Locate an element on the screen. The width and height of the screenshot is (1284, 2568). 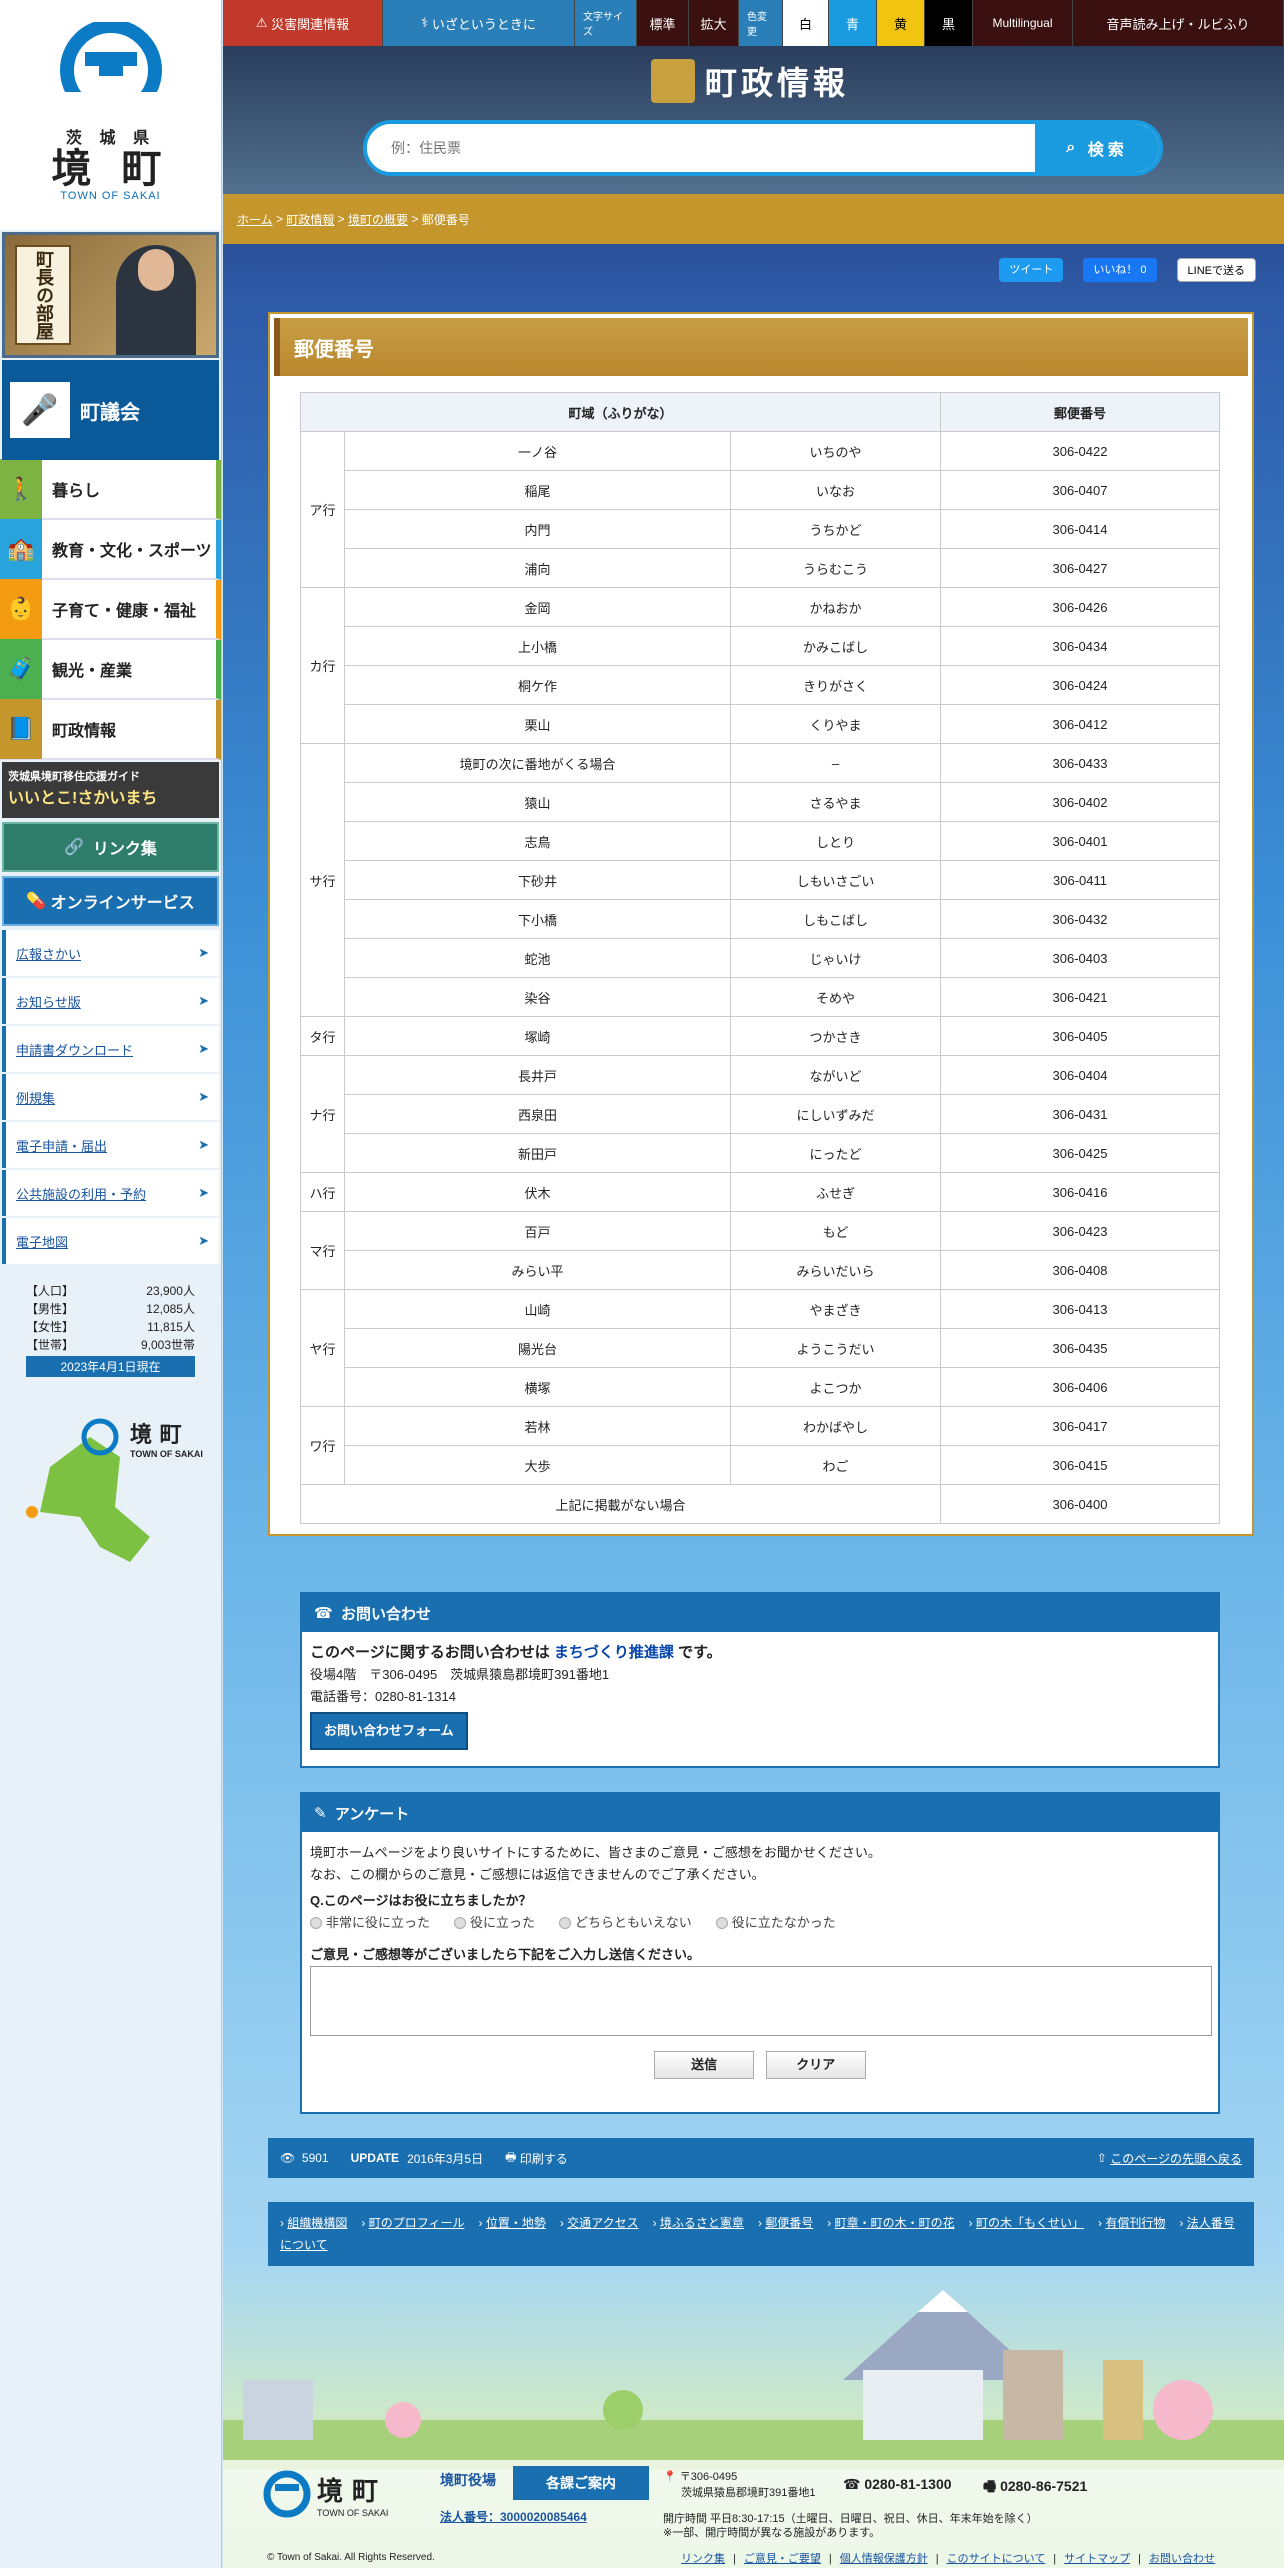
line-share-button: LINEで送る is located at coordinates (1216, 270).